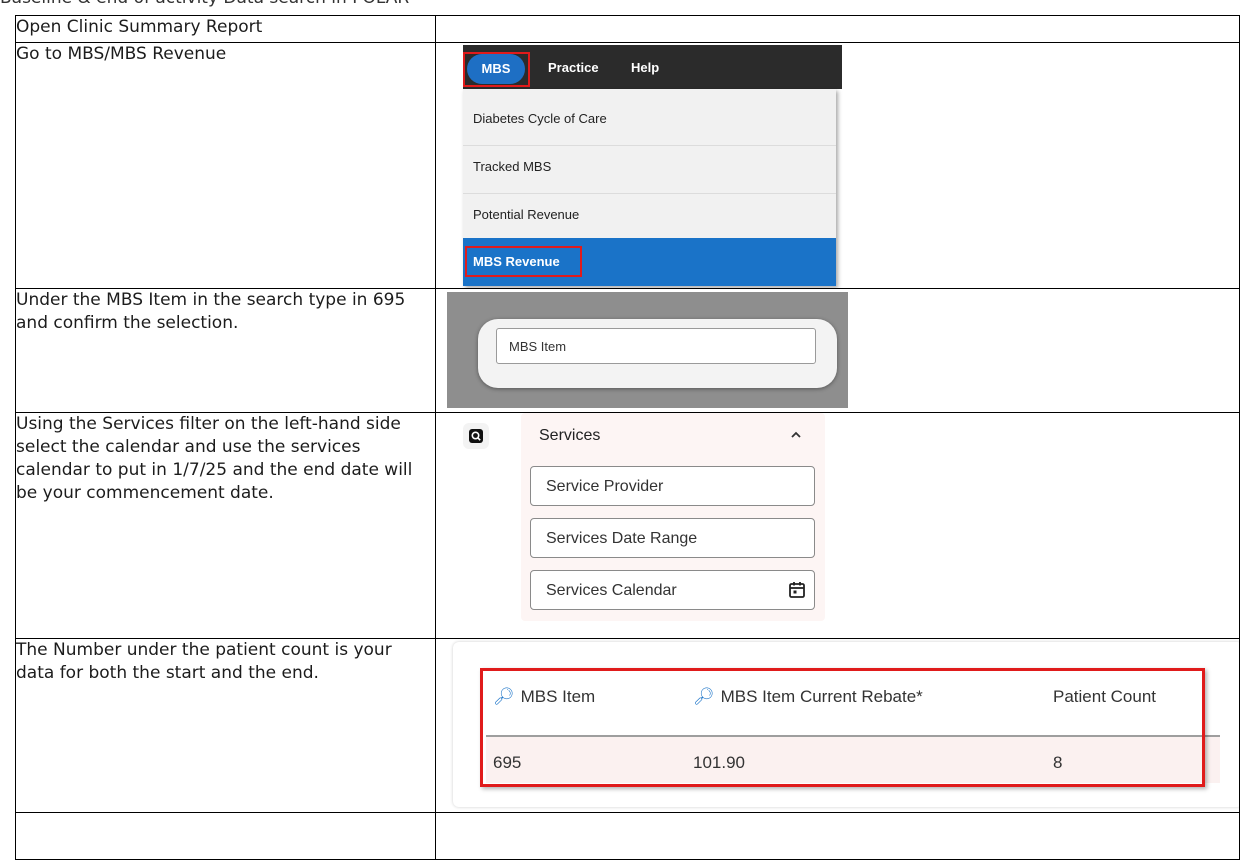  I want to click on table-row: Open Clinic Summary Report, so click(627, 29).